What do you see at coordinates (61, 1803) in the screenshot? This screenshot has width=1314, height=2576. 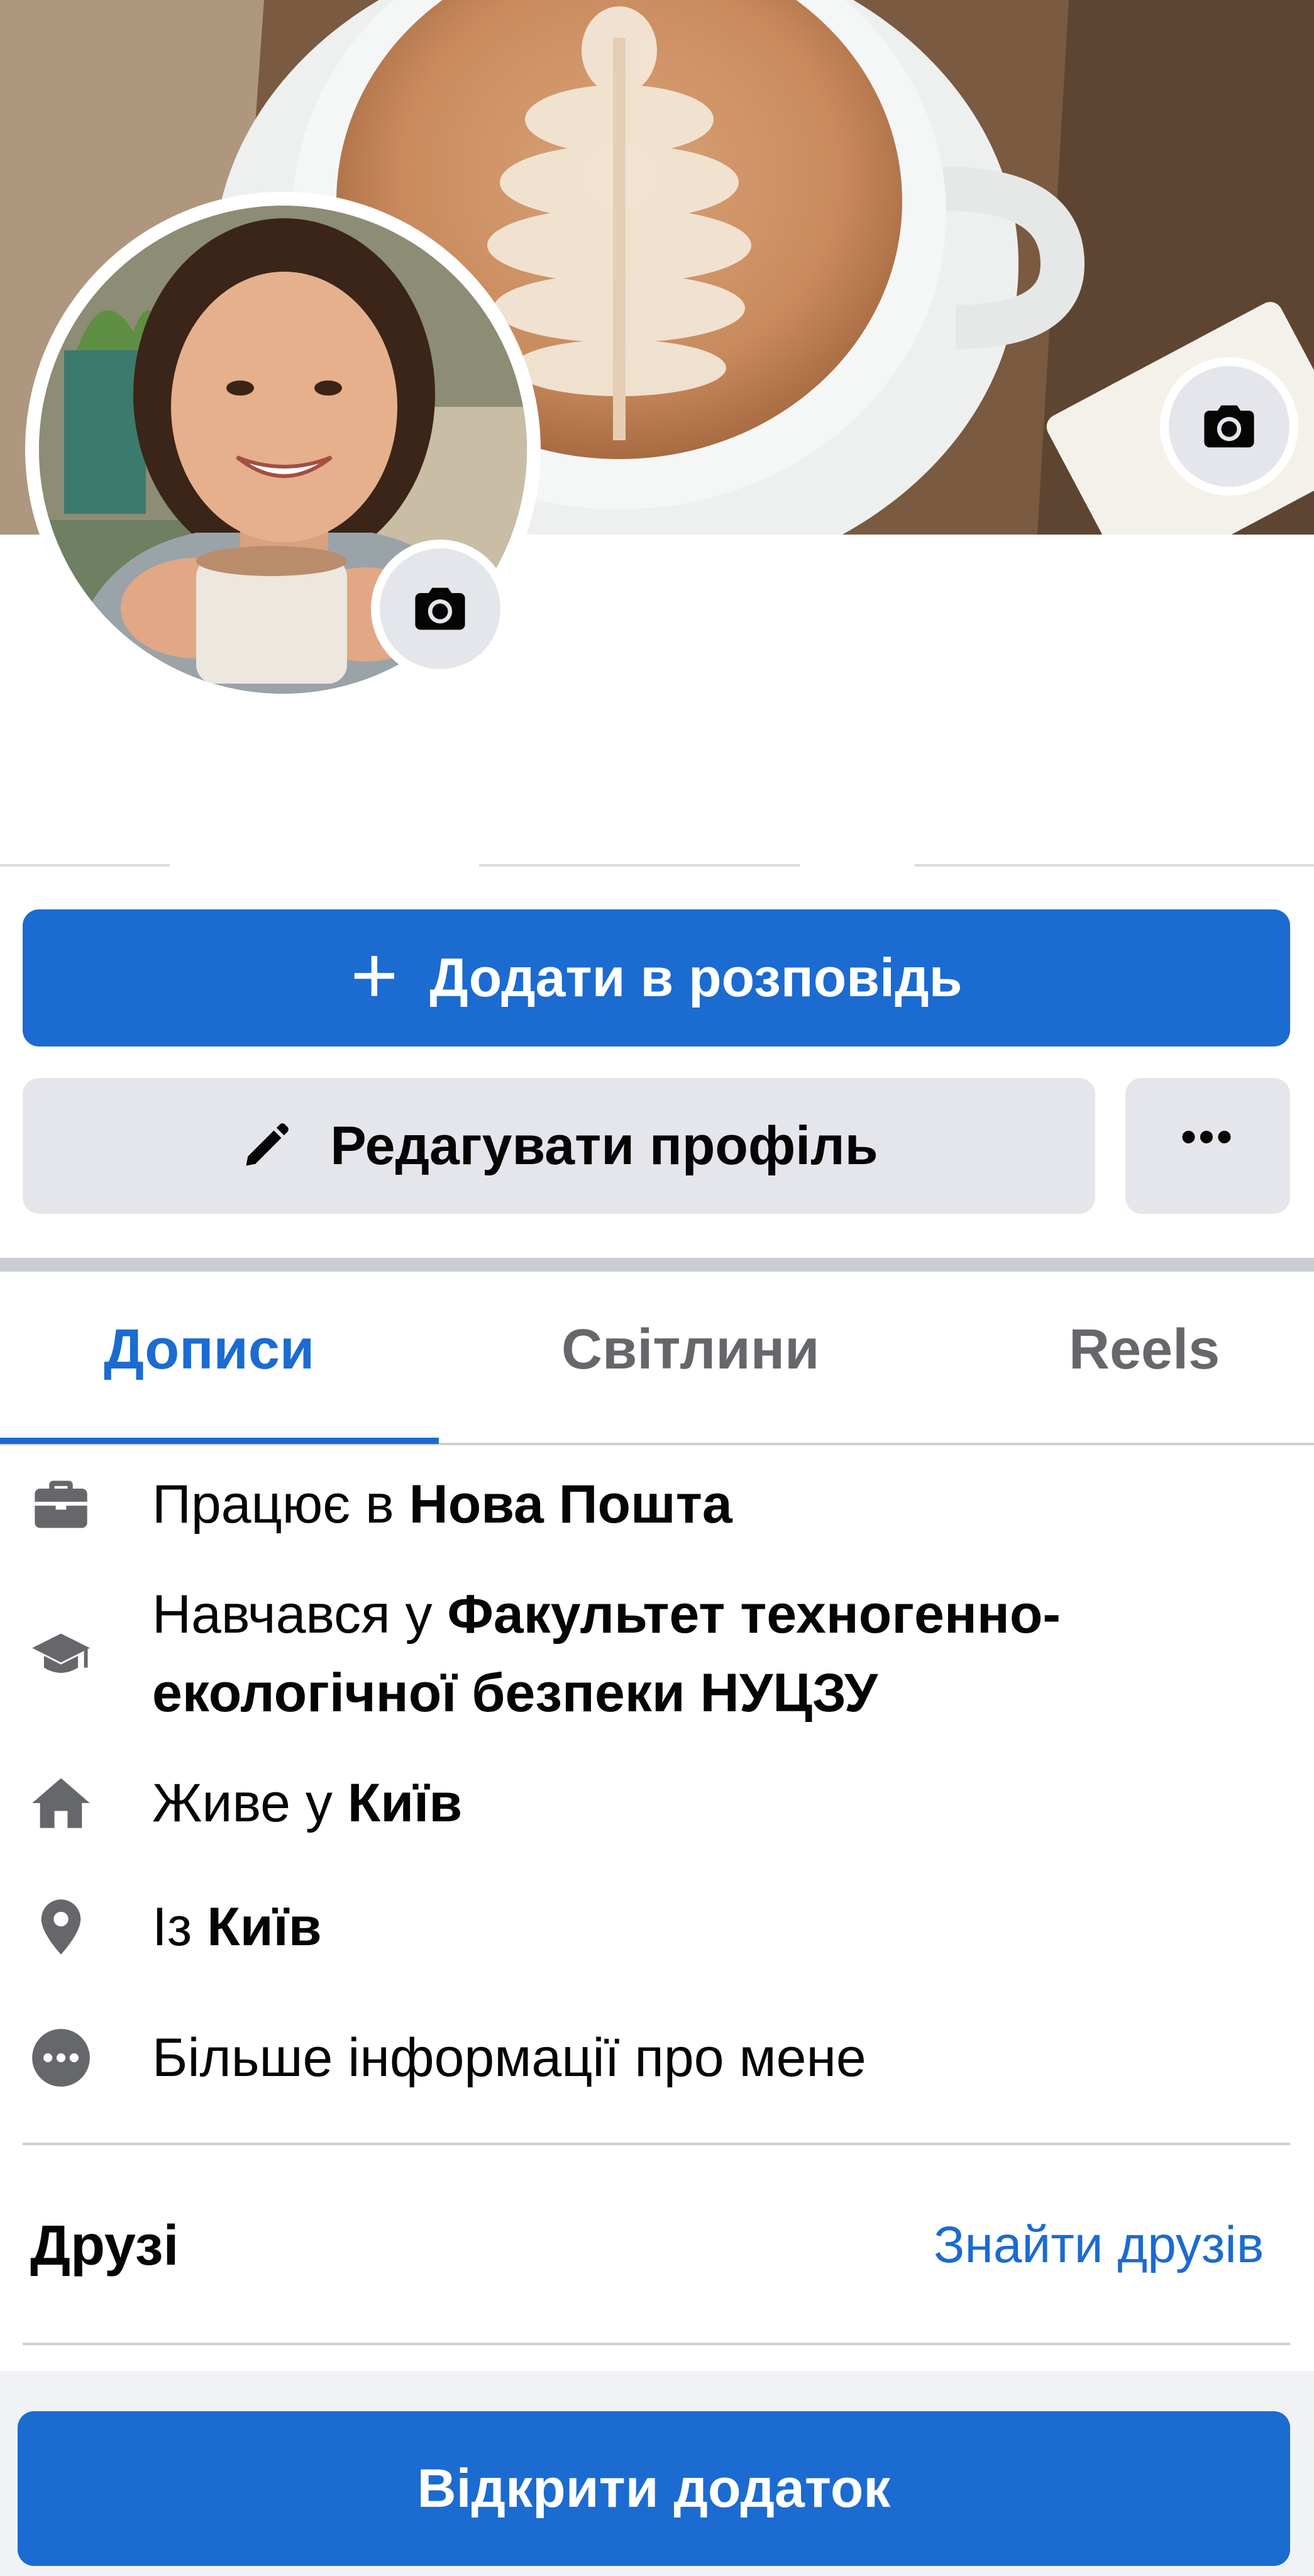 I see `home-icon` at bounding box center [61, 1803].